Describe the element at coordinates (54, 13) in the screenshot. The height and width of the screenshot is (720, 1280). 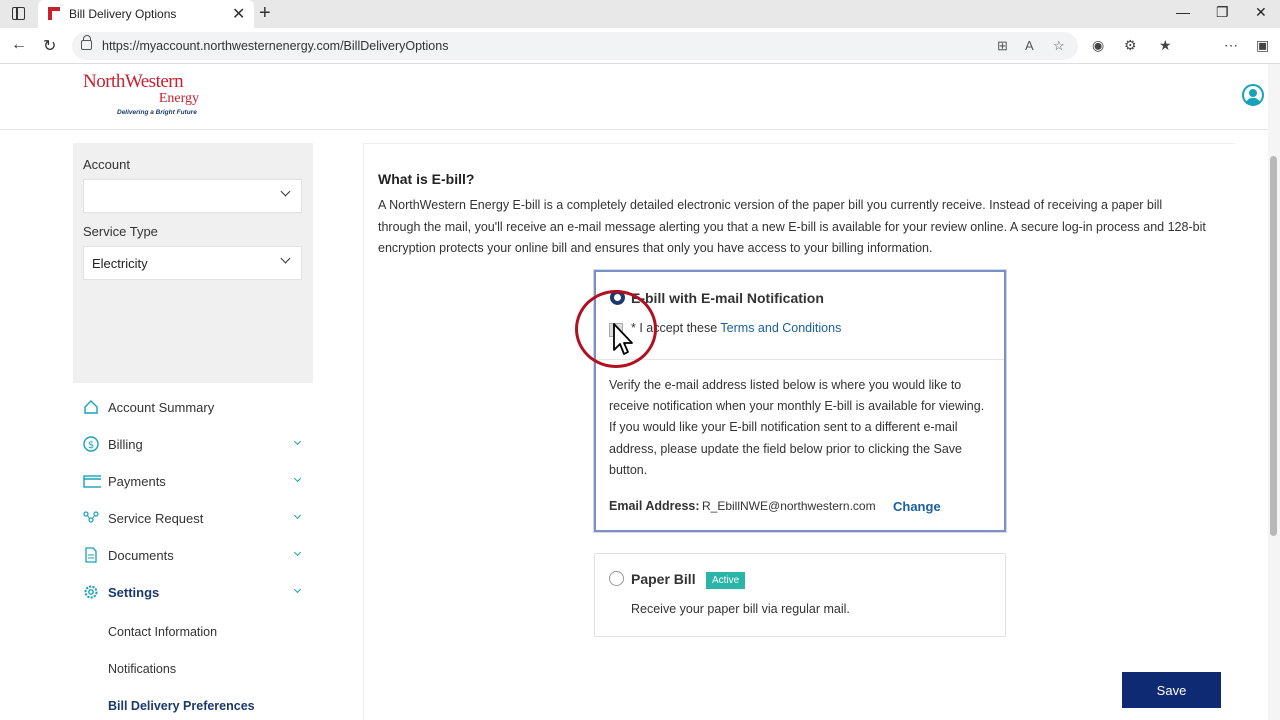
I see `site-favicon-icon` at that location.